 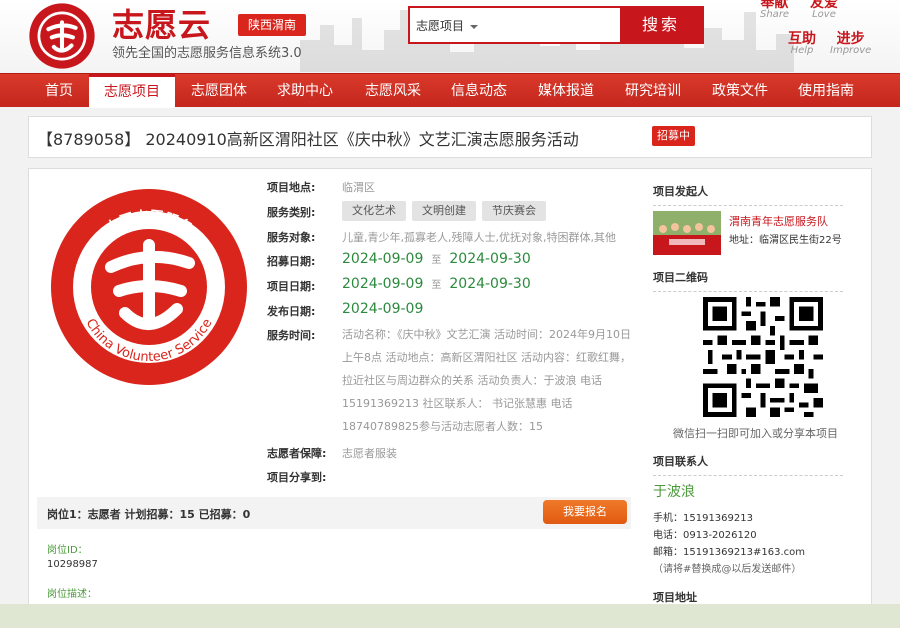 What do you see at coordinates (393, 91) in the screenshot?
I see `nav-showcase: 志愿风采` at bounding box center [393, 91].